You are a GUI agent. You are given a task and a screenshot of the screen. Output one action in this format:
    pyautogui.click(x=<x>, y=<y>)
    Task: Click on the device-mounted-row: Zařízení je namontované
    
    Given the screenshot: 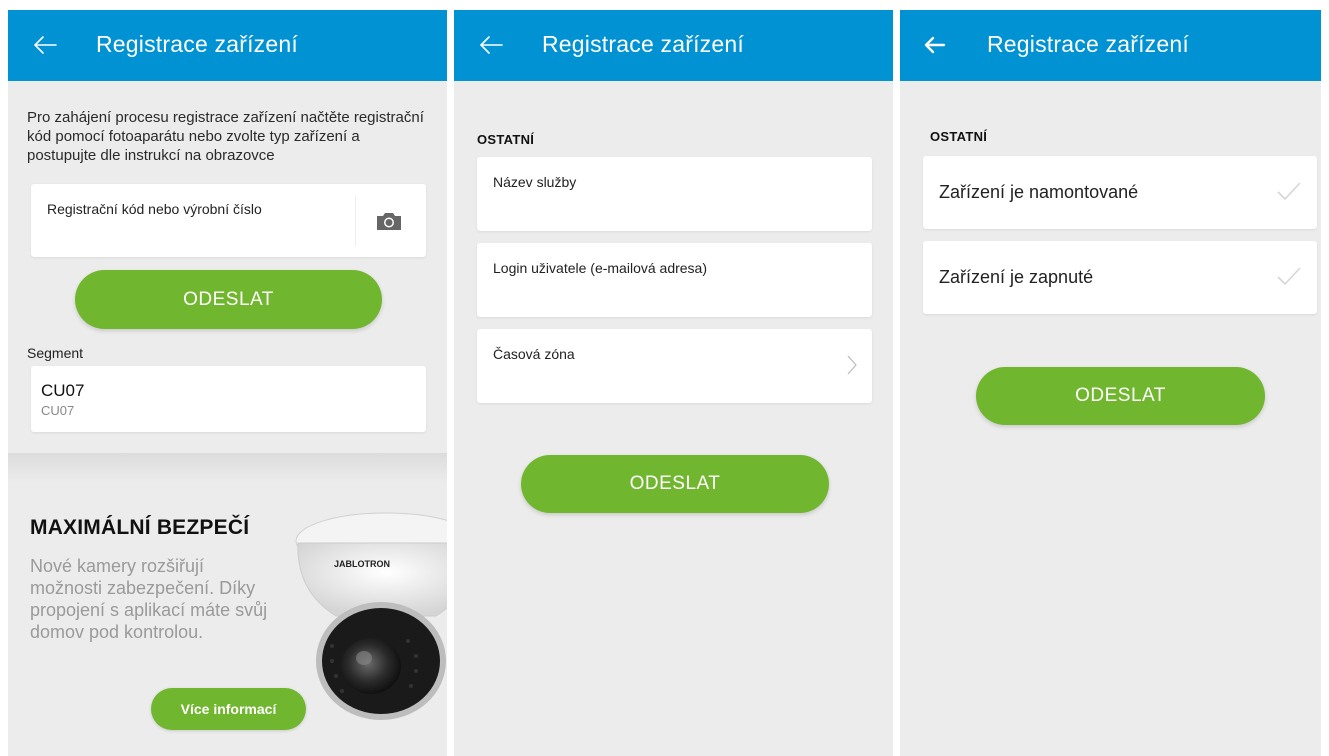 What is the action you would take?
    pyautogui.click(x=1120, y=192)
    